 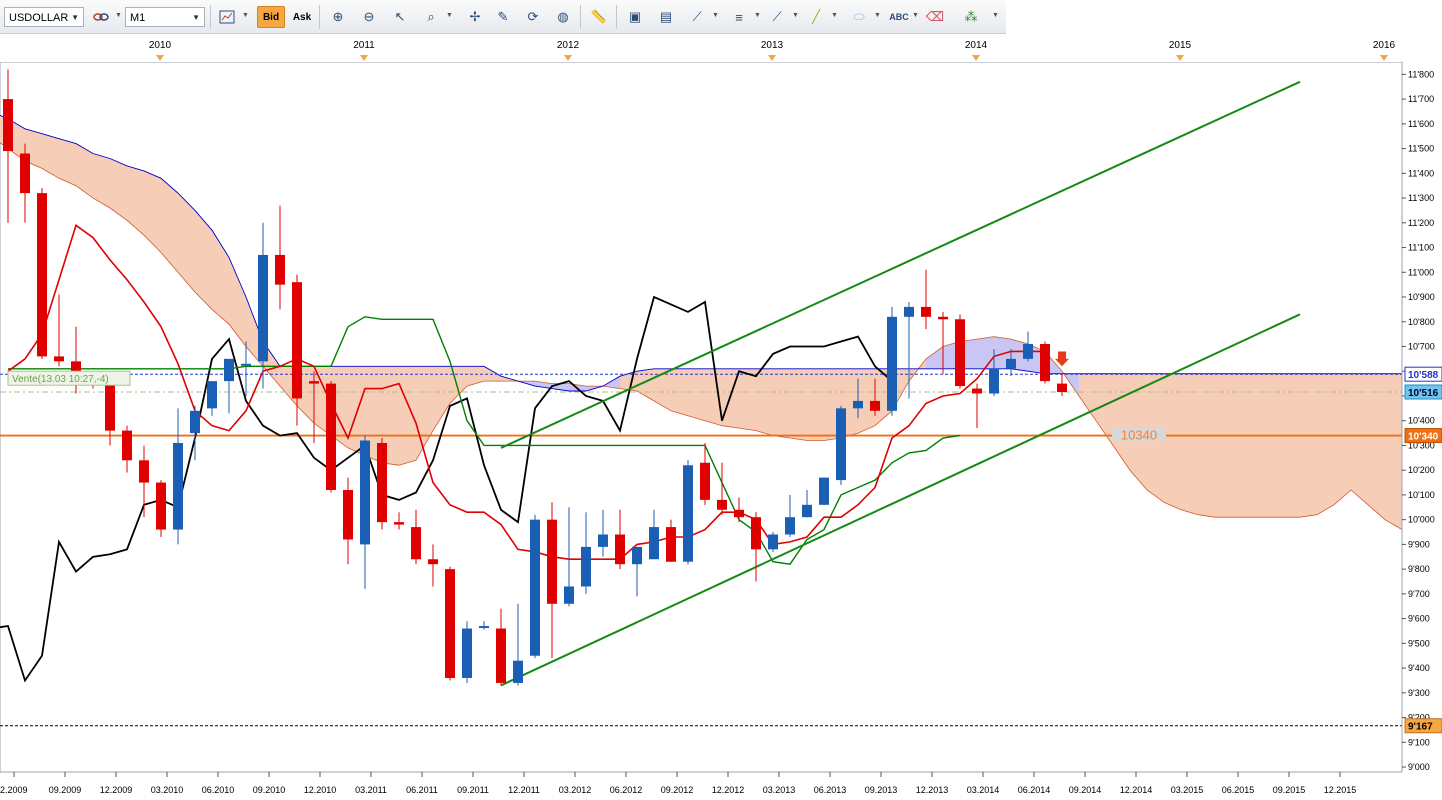 I want to click on date-label: 03.2015, so click(x=1187, y=790).